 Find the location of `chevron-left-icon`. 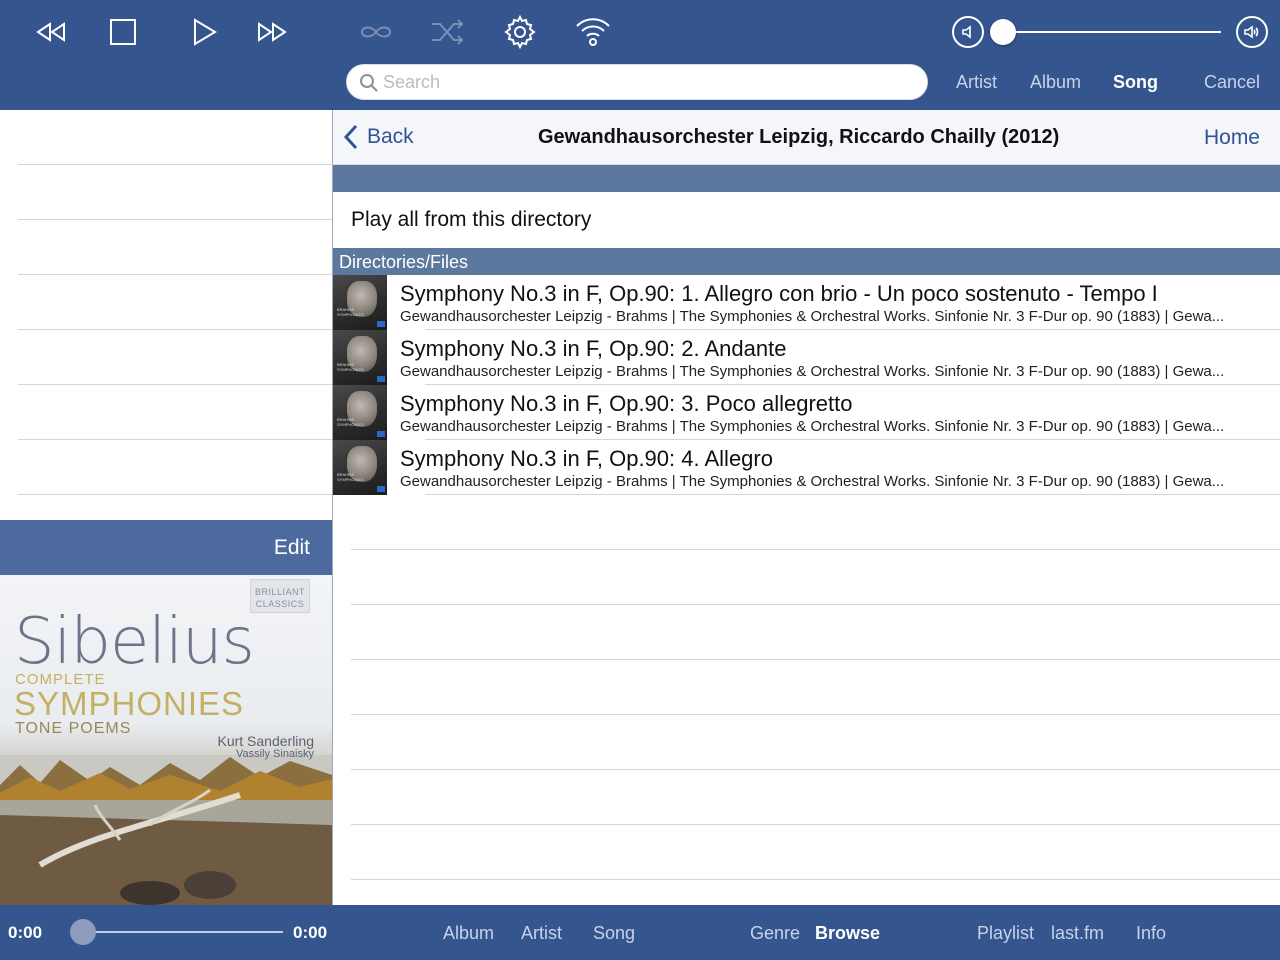

chevron-left-icon is located at coordinates (350, 137).